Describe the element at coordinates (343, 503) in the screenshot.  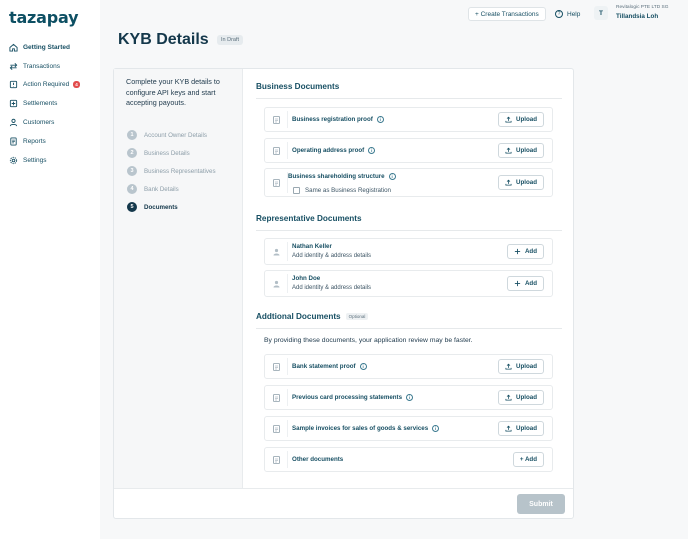
I see `card-footer: Submit` at that location.